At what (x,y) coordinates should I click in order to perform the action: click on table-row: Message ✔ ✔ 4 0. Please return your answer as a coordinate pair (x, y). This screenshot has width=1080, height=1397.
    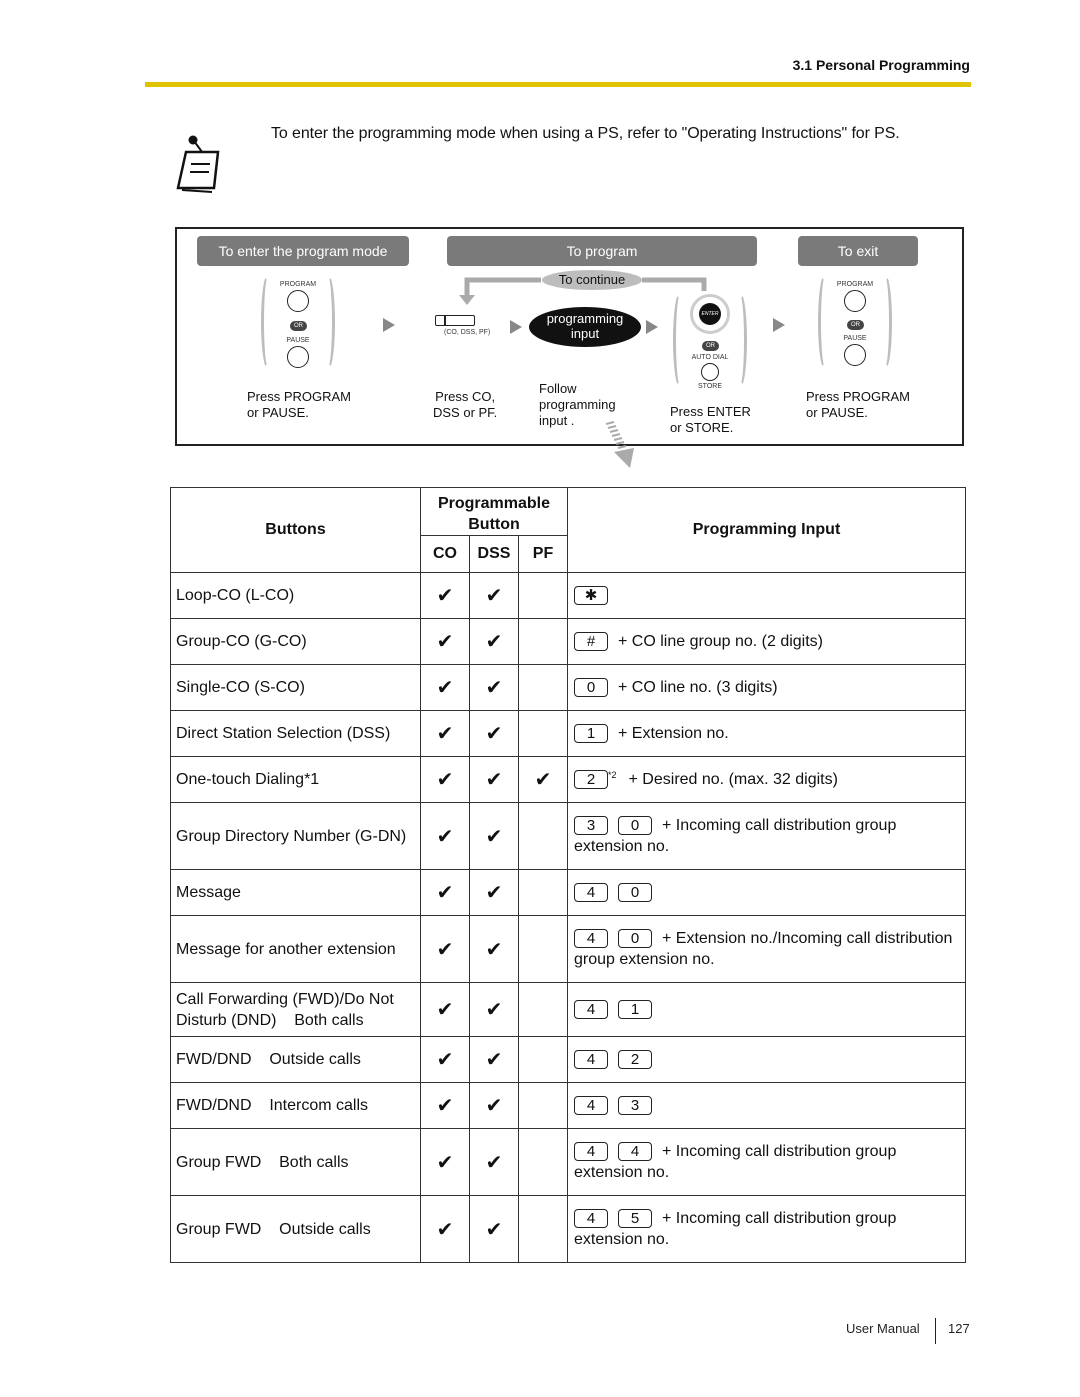
    Looking at the image, I should click on (568, 892).